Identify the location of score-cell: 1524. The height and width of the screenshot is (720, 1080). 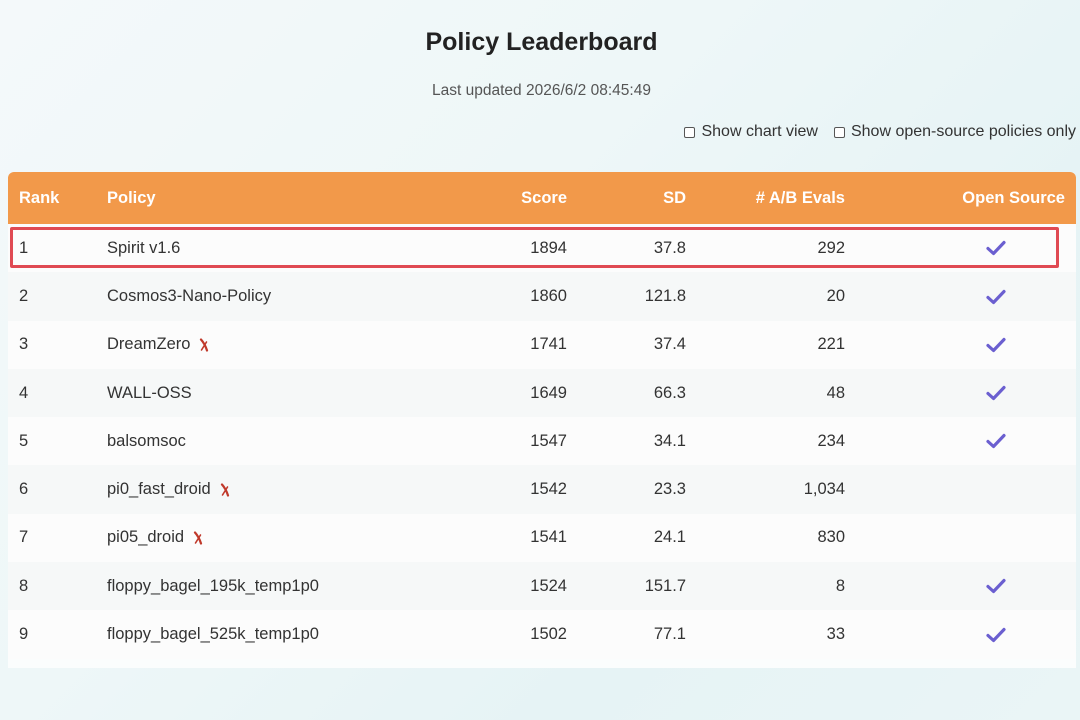
(548, 585).